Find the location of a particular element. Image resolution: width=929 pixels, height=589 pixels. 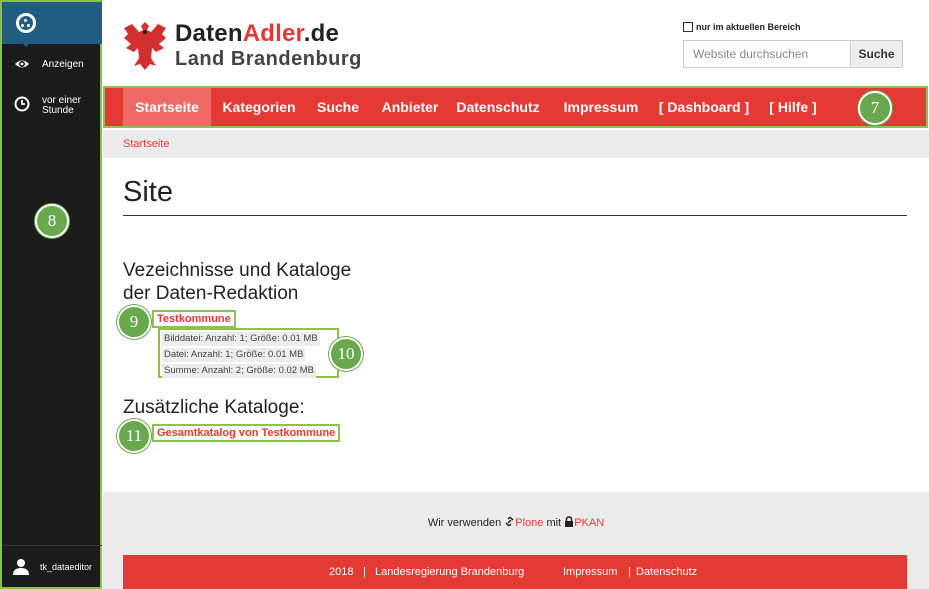

sidebar-item-label: vor einer Stunde is located at coordinates (61, 105).